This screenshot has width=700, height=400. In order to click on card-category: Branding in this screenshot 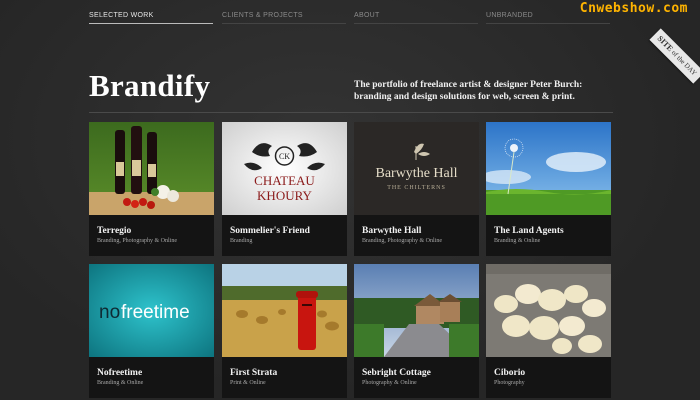, I will do `click(241, 241)`.